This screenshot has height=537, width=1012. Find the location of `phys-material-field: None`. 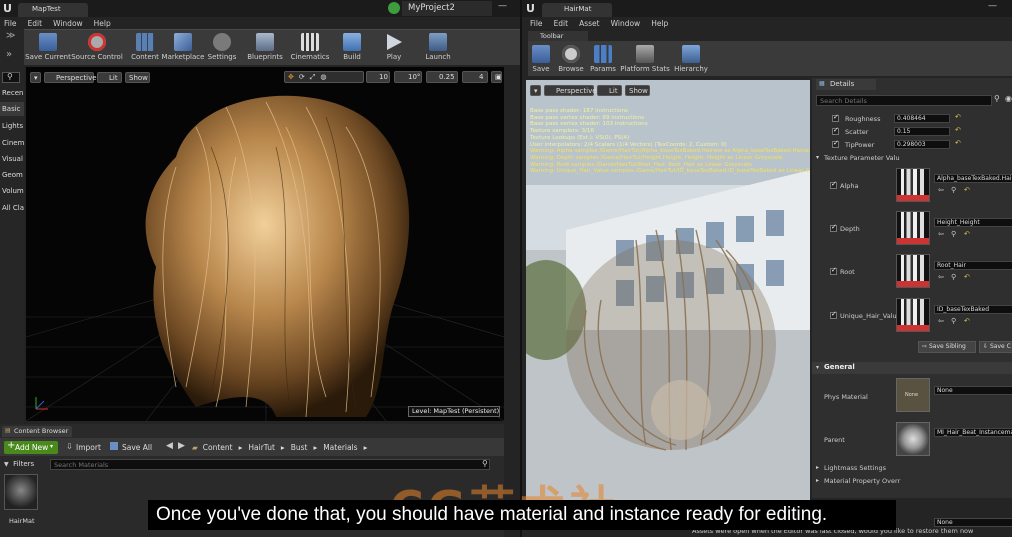

phys-material-field: None is located at coordinates (973, 390).